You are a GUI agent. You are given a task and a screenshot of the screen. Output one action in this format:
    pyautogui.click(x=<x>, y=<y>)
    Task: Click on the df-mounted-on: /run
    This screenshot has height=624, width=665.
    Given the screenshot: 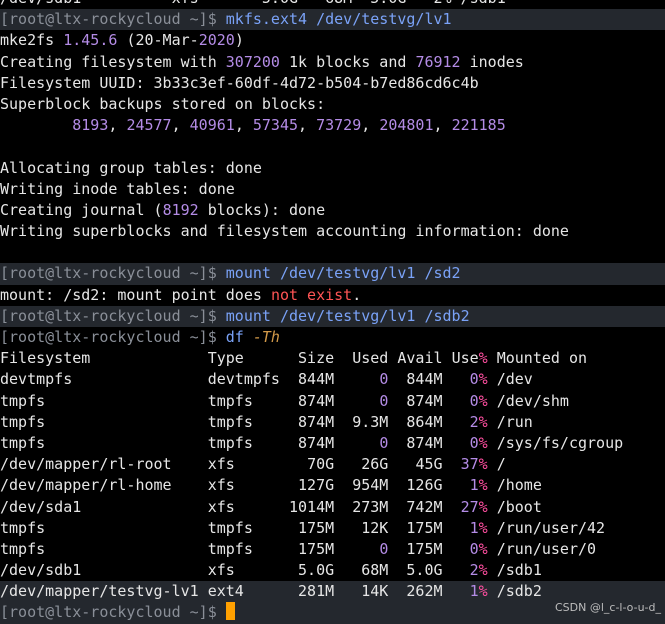 What is the action you would take?
    pyautogui.click(x=514, y=421)
    